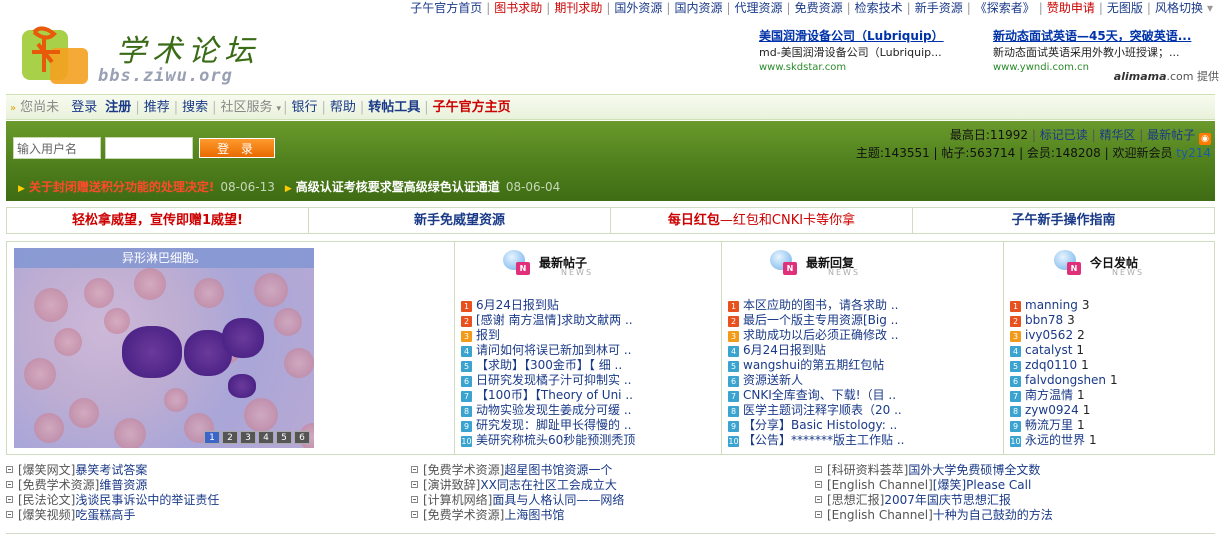 The width and height of the screenshot is (1221, 536). What do you see at coordinates (164, 348) in the screenshot?
I see `image-slideshow: 异形淋巴细胞。 123456` at bounding box center [164, 348].